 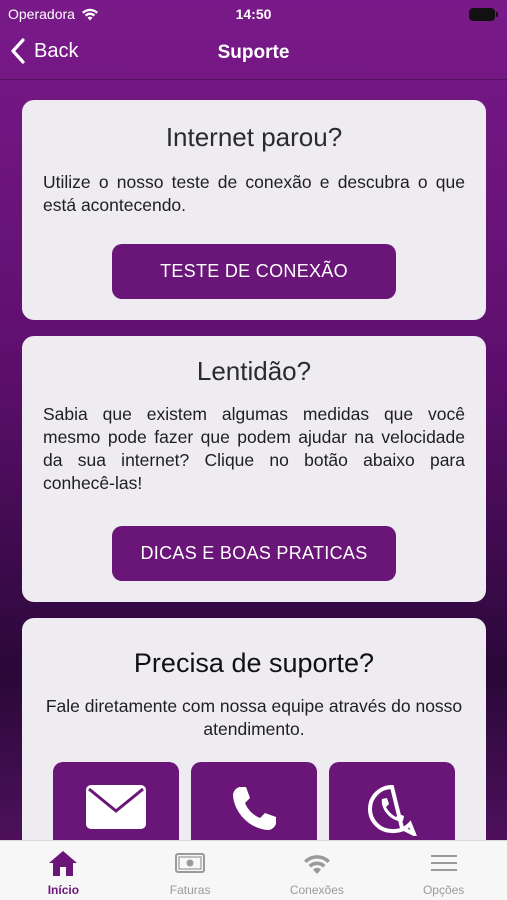 What do you see at coordinates (63, 863) in the screenshot?
I see `home-icon` at bounding box center [63, 863].